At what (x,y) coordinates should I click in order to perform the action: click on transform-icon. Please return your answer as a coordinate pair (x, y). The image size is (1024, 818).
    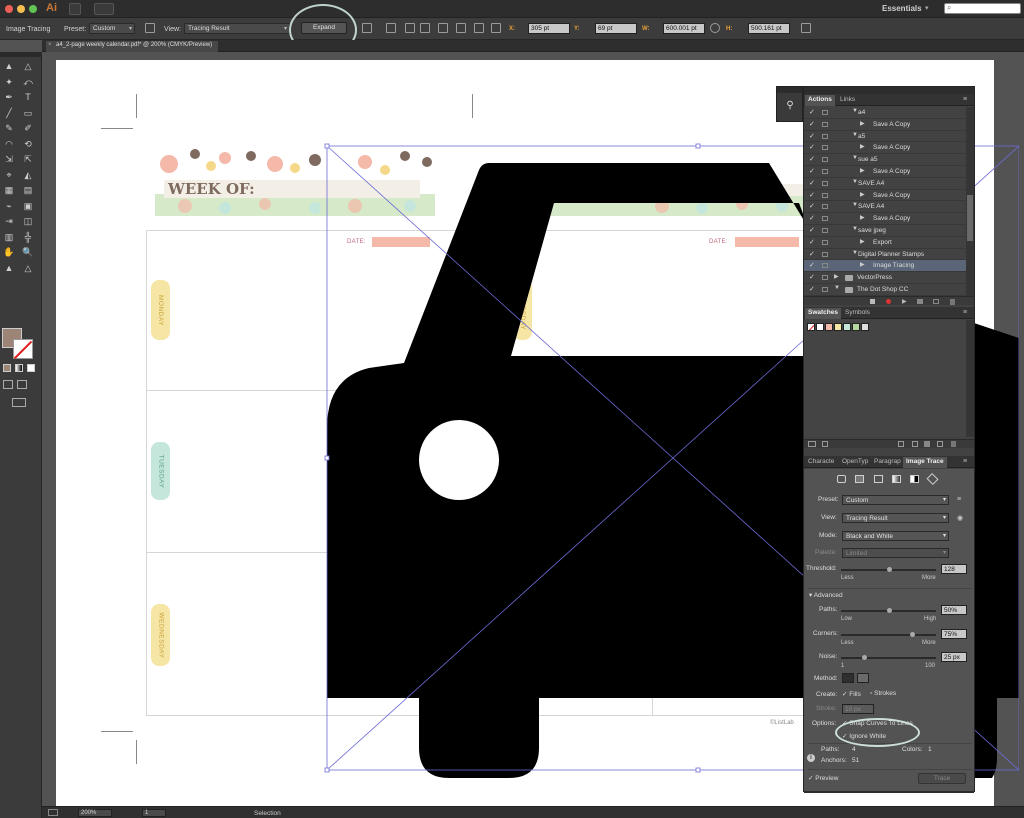
    Looking at the image, I should click on (806, 28).